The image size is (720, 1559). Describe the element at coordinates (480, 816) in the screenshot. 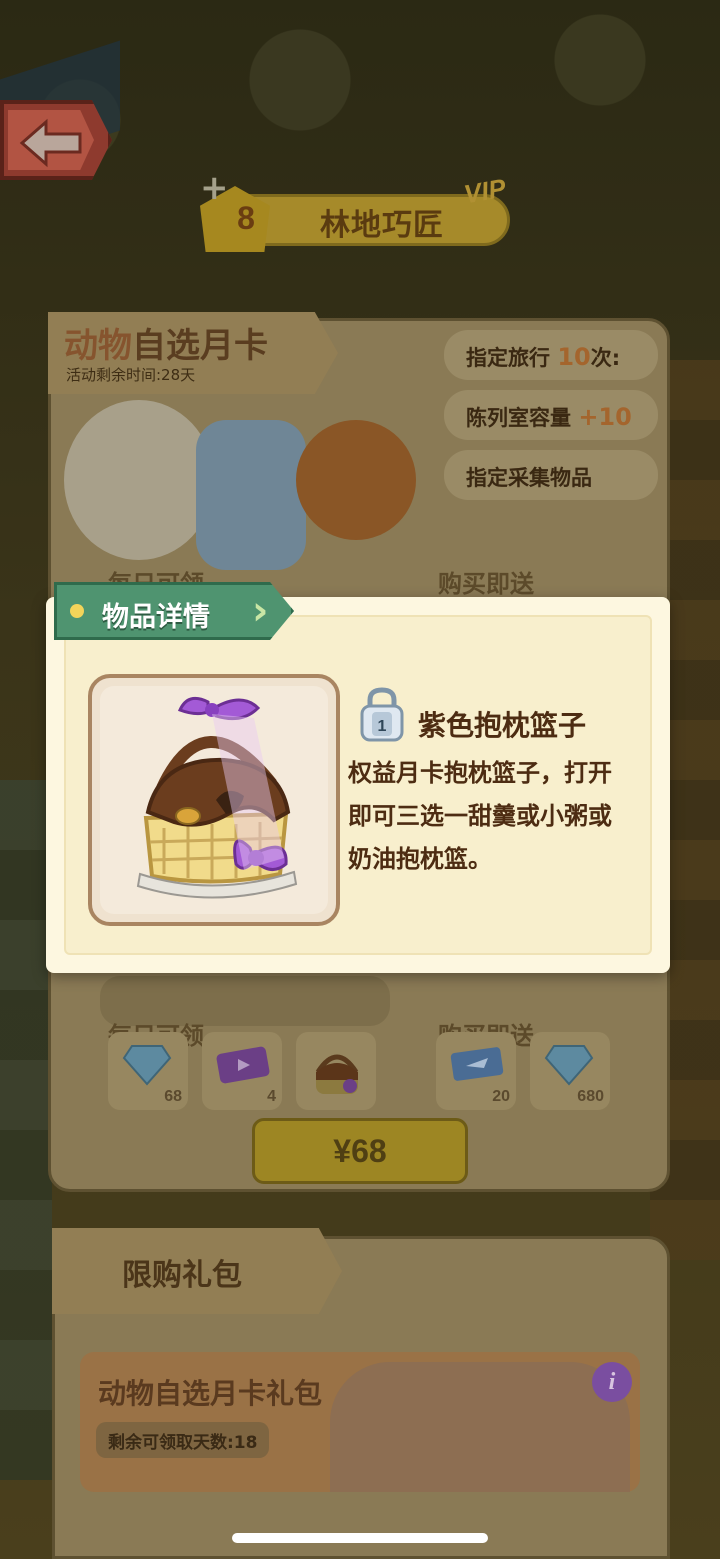

I see `item-description: 权益月卡抱枕篮子，打开即可三选一甜羹或小粥或奶油抱枕篮。` at that location.